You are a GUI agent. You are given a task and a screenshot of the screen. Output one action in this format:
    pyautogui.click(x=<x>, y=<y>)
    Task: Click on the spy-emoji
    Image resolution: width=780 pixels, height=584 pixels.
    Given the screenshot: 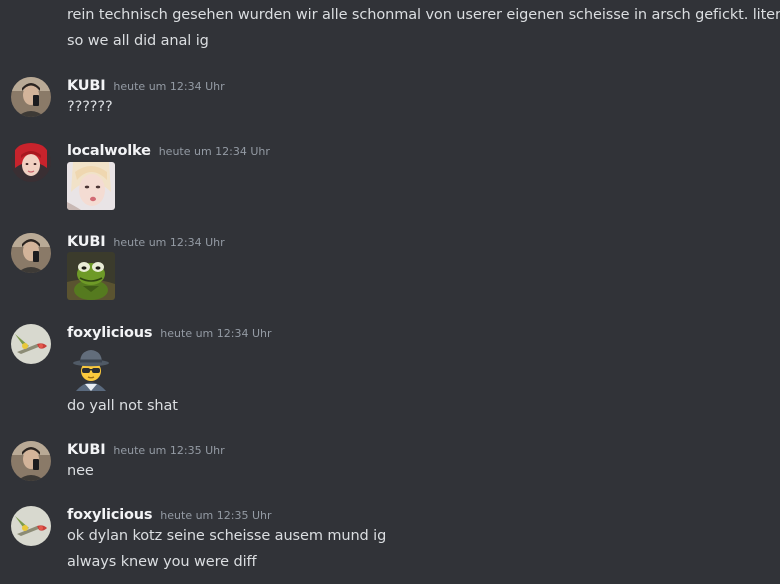 What is the action you would take?
    pyautogui.click(x=91, y=368)
    